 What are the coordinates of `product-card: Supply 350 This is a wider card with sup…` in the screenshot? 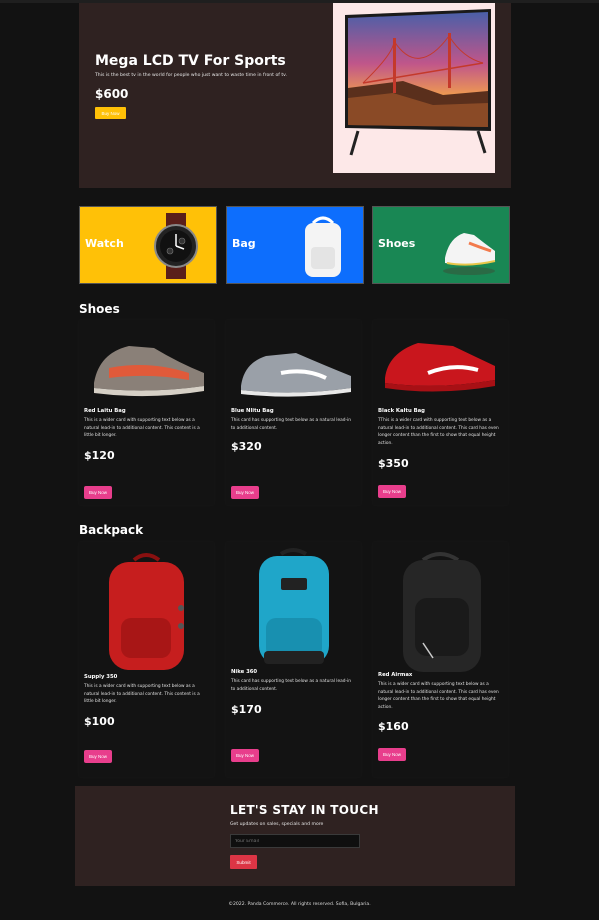 It's located at (146, 659).